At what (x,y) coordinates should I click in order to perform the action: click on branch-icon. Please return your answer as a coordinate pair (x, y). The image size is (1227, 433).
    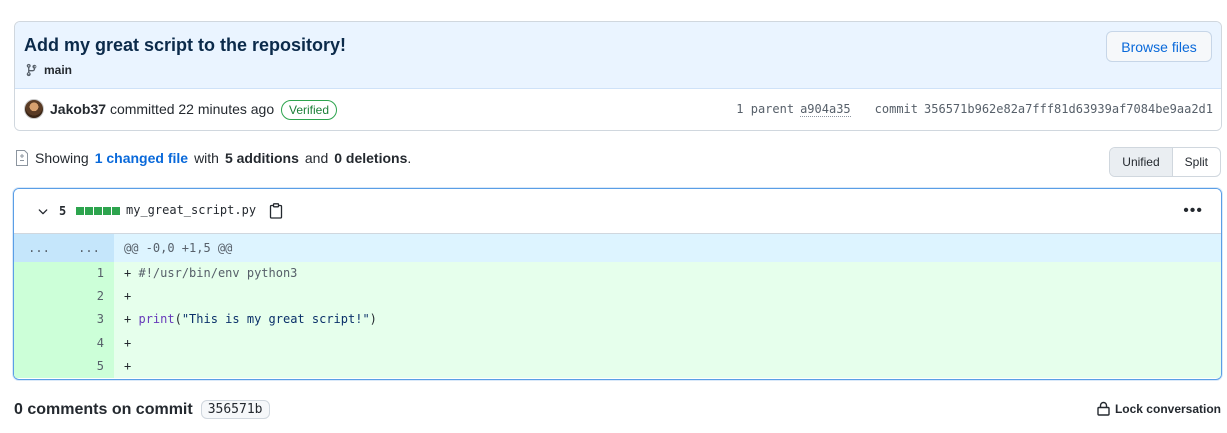
    Looking at the image, I should click on (31, 70).